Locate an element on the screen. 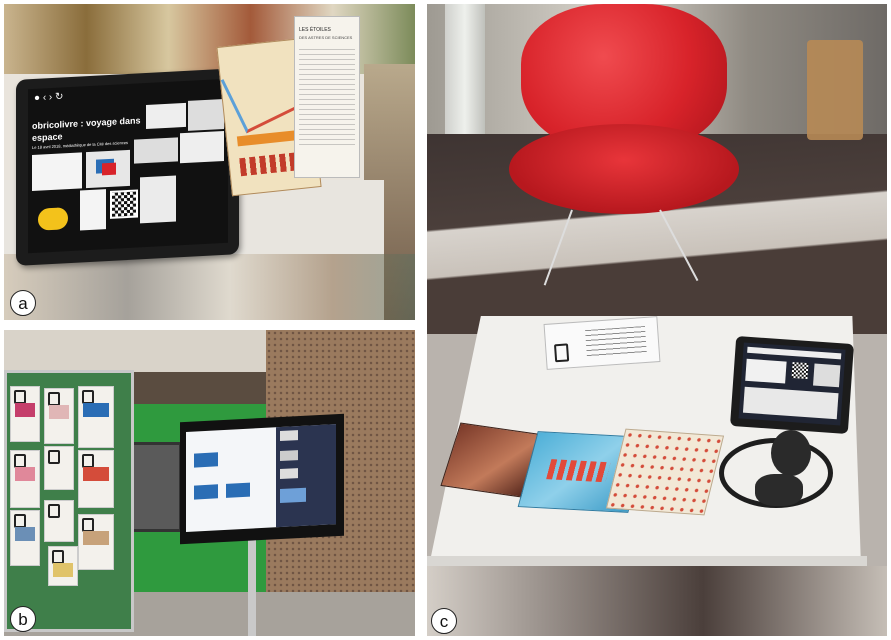  display-sidebar is located at coordinates (306, 476).